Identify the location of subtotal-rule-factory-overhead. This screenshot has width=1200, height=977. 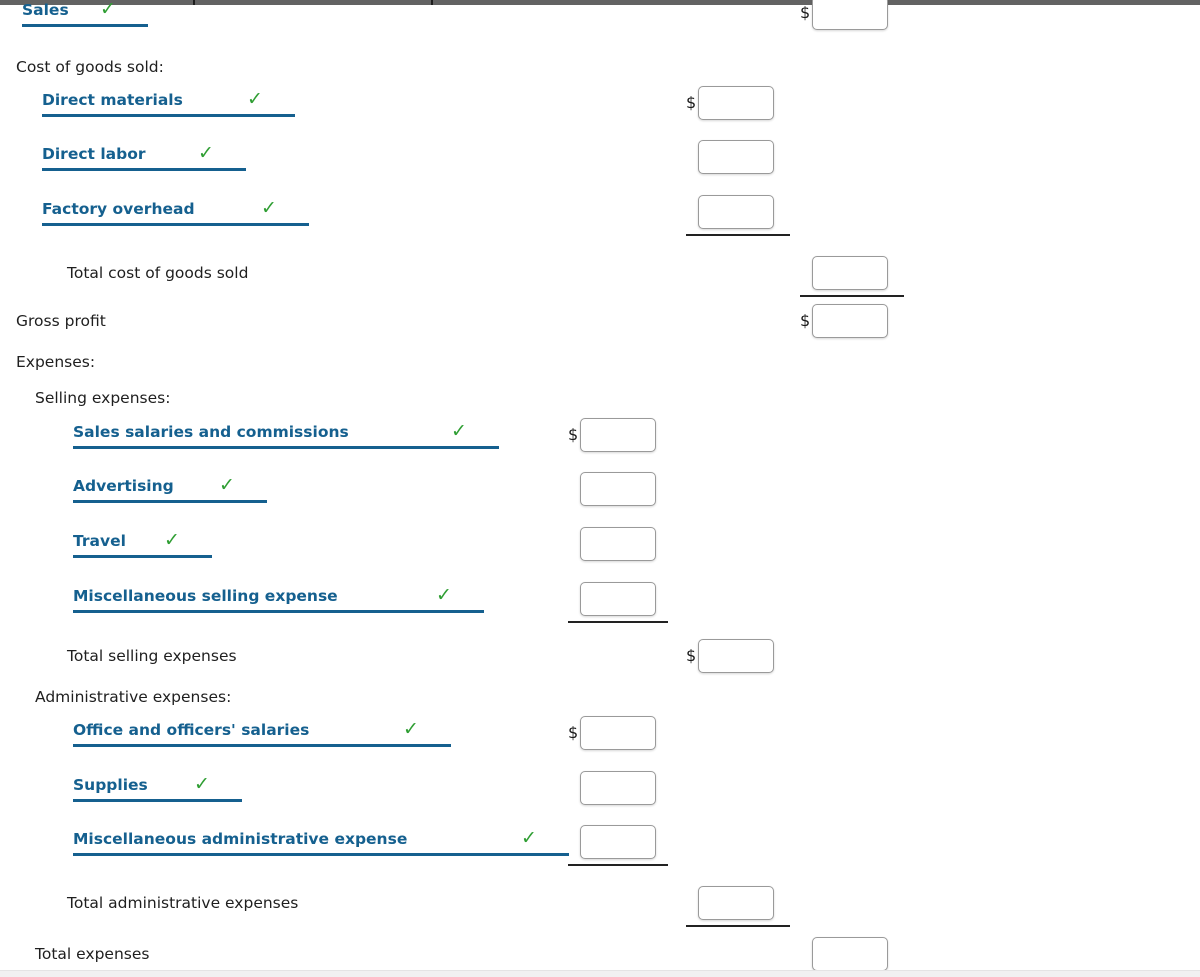
(738, 235).